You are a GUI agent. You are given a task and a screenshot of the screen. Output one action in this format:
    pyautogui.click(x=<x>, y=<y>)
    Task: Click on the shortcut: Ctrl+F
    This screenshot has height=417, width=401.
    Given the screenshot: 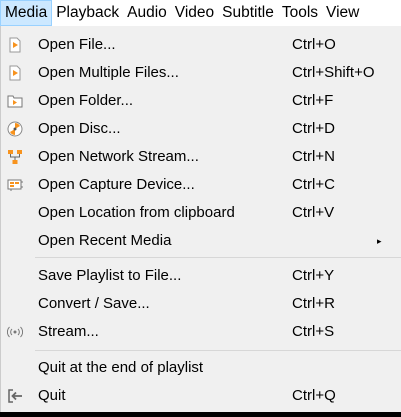 What is the action you would take?
    pyautogui.click(x=313, y=100)
    